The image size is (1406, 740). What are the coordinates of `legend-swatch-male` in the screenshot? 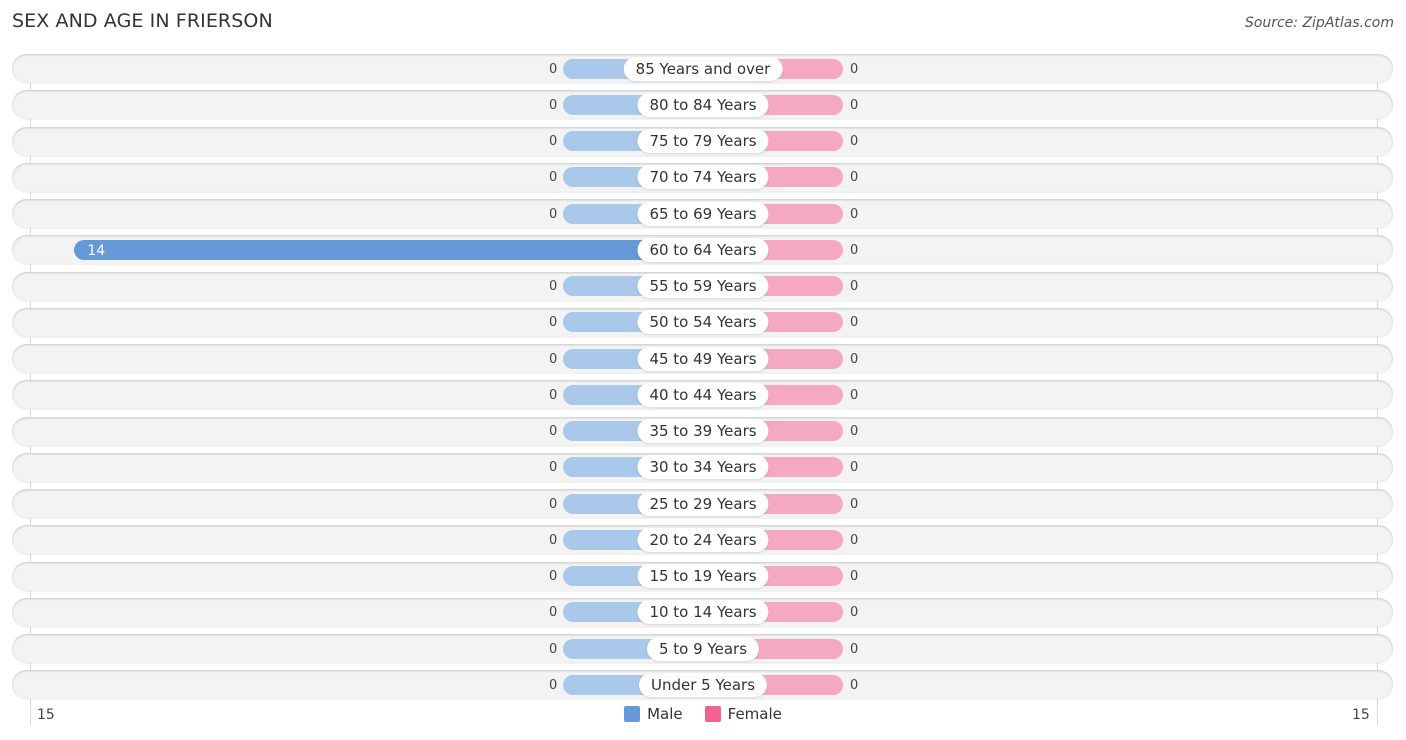 It's located at (632, 714).